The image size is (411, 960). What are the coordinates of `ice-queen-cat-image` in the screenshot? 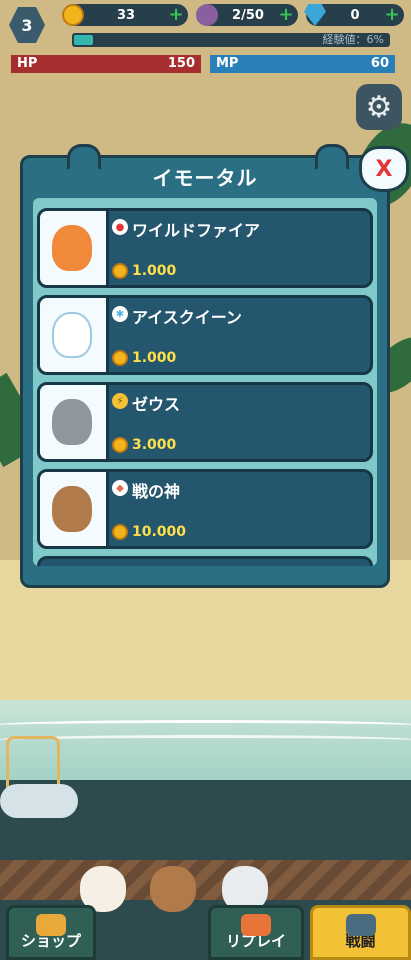 It's located at (74, 335).